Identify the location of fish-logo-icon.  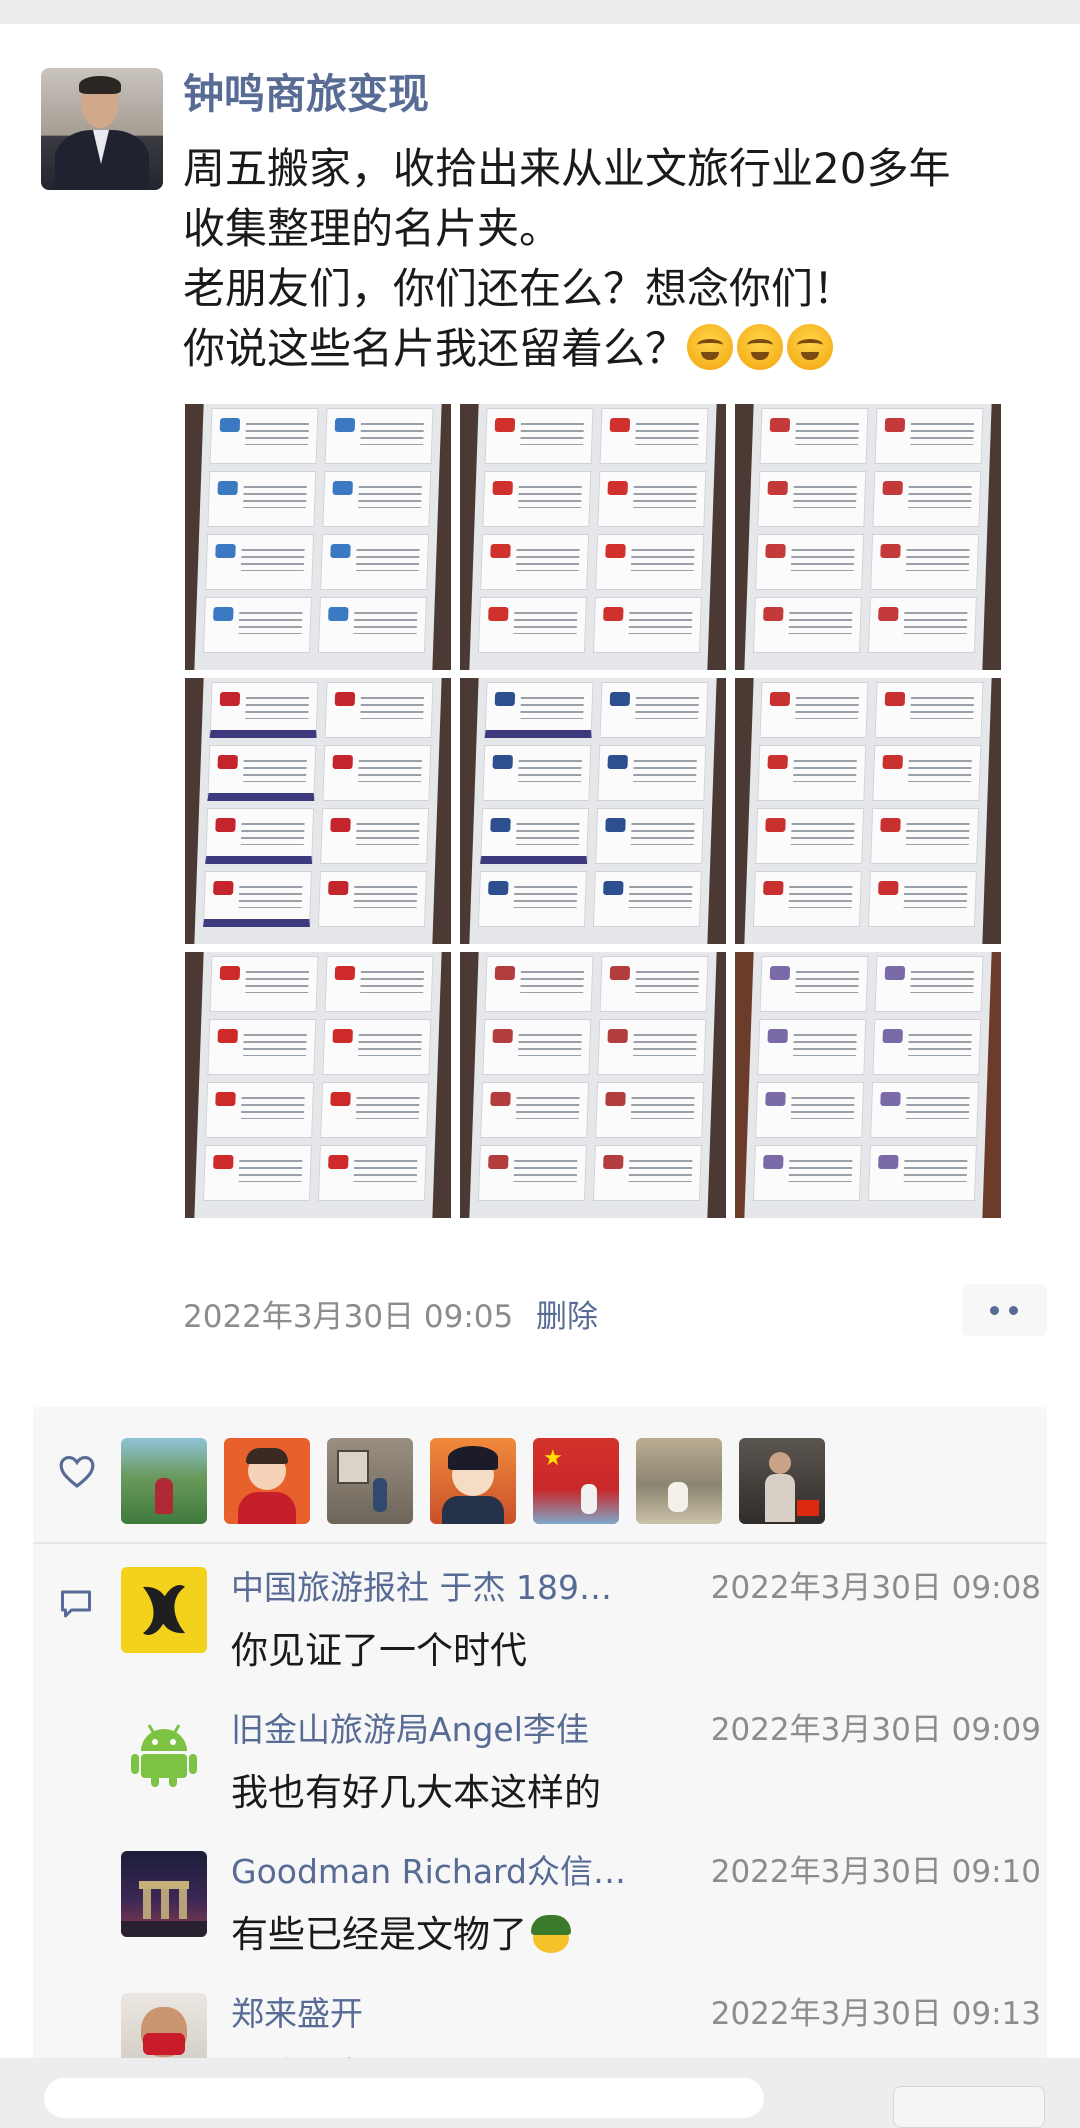
(164, 1610).